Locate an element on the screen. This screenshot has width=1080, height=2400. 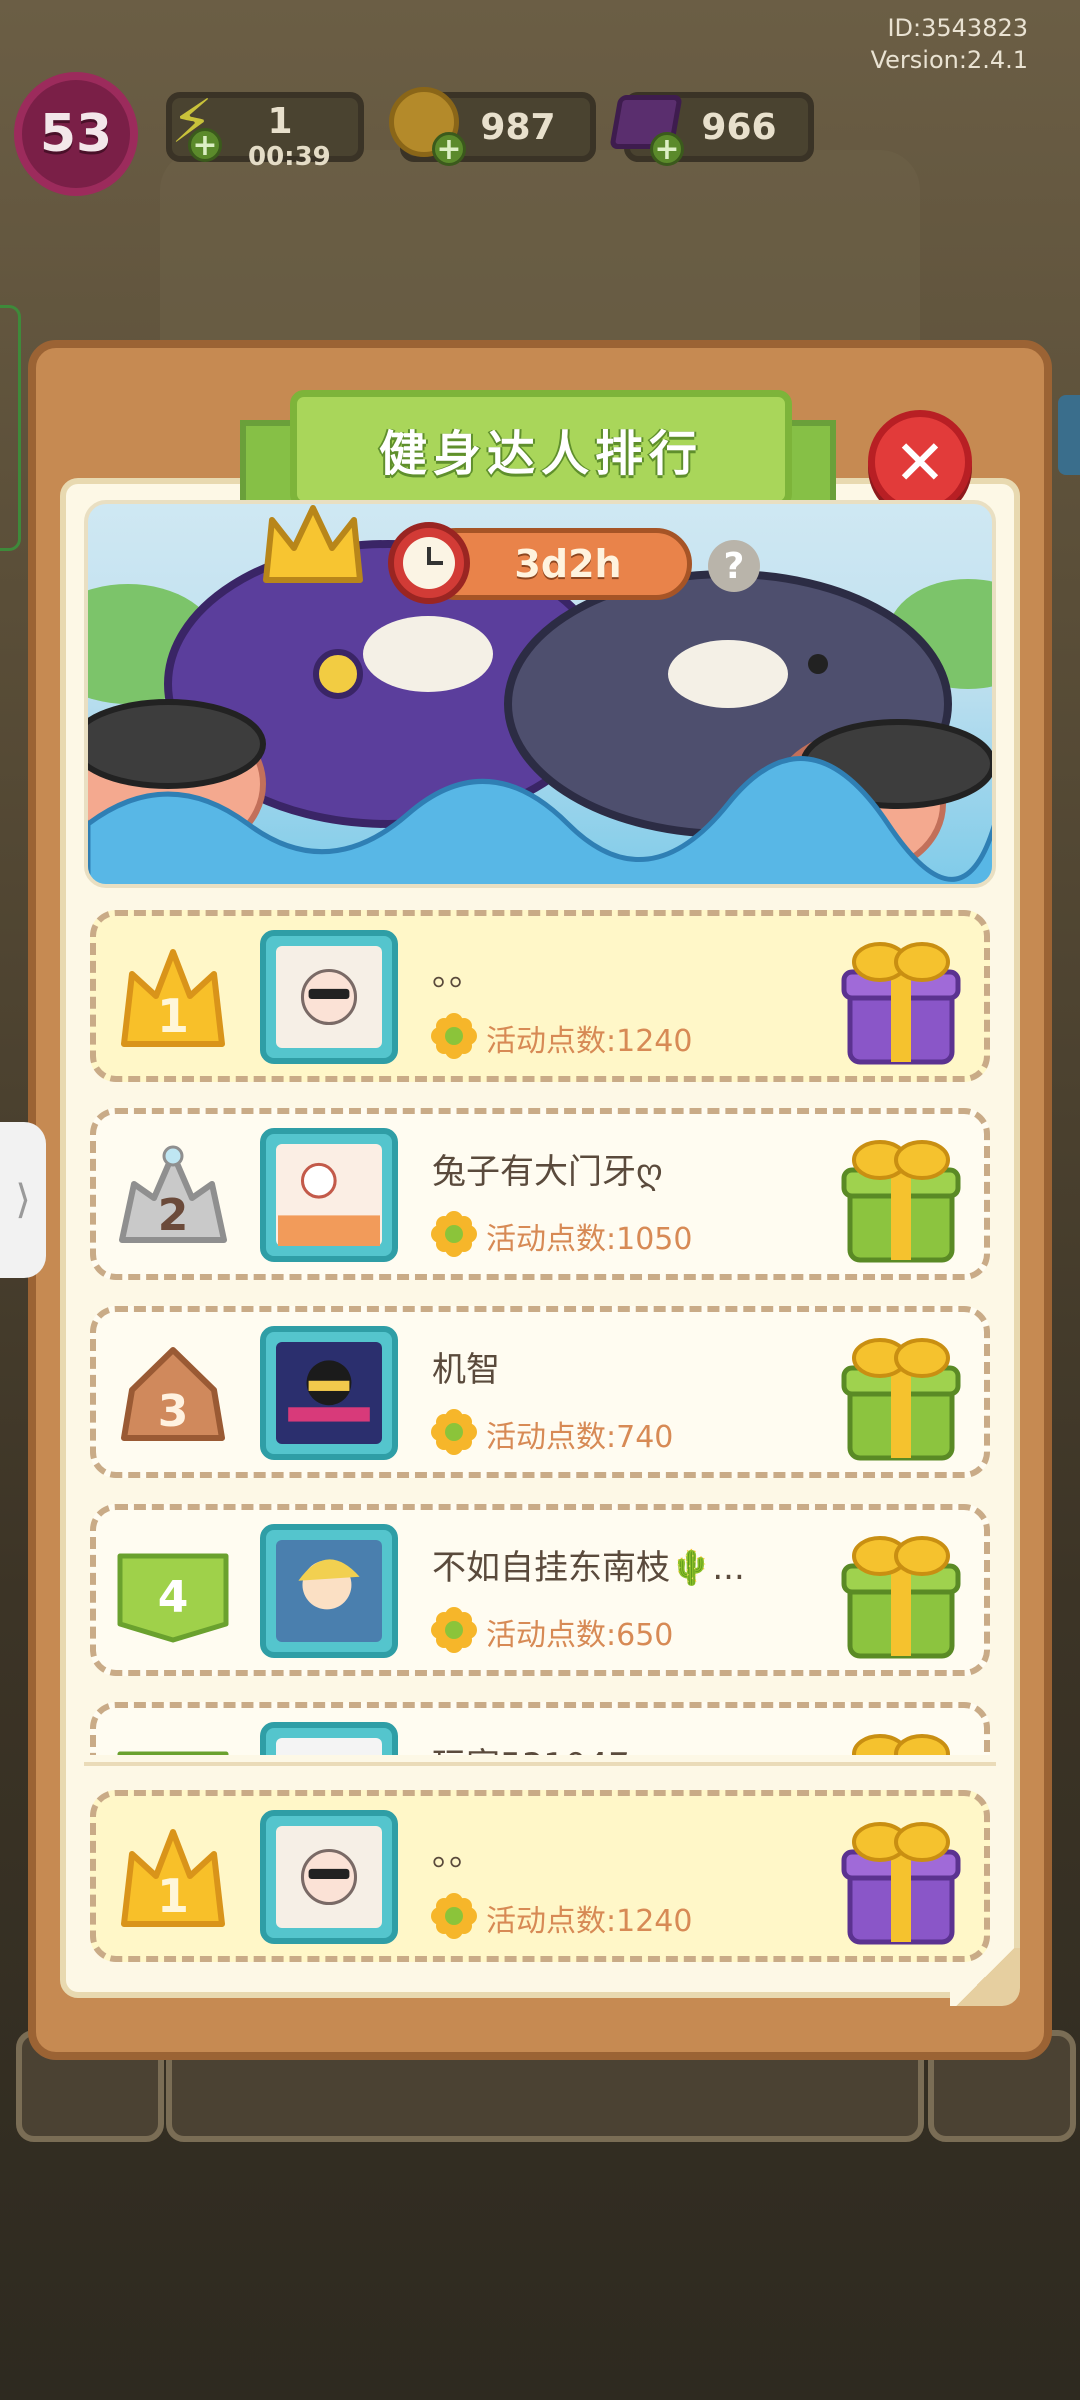
bronze-rank-badge-icon: 3 is located at coordinates (173, 1394).